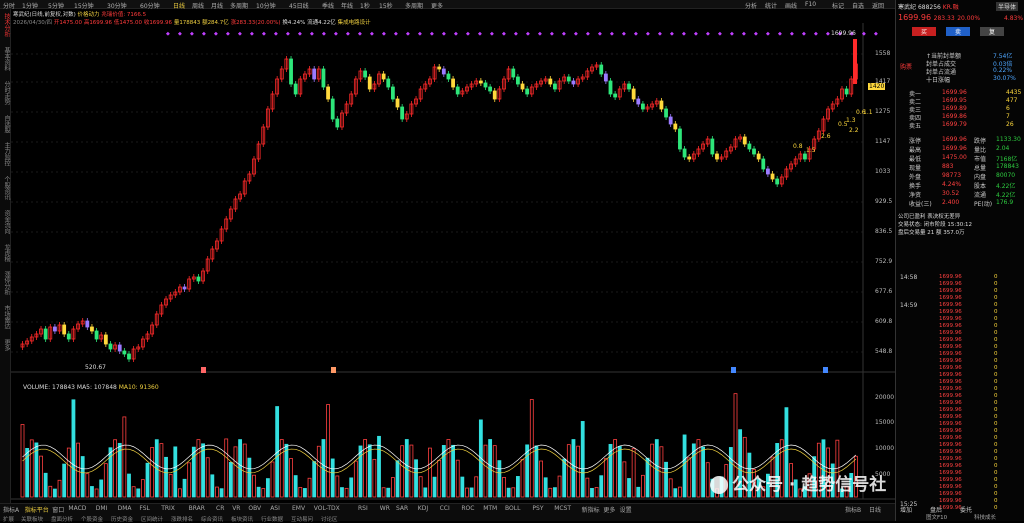 The image size is (1024, 523). What do you see at coordinates (254, 508) in the screenshot?
I see `indicator-tab-11: OBV` at bounding box center [254, 508].